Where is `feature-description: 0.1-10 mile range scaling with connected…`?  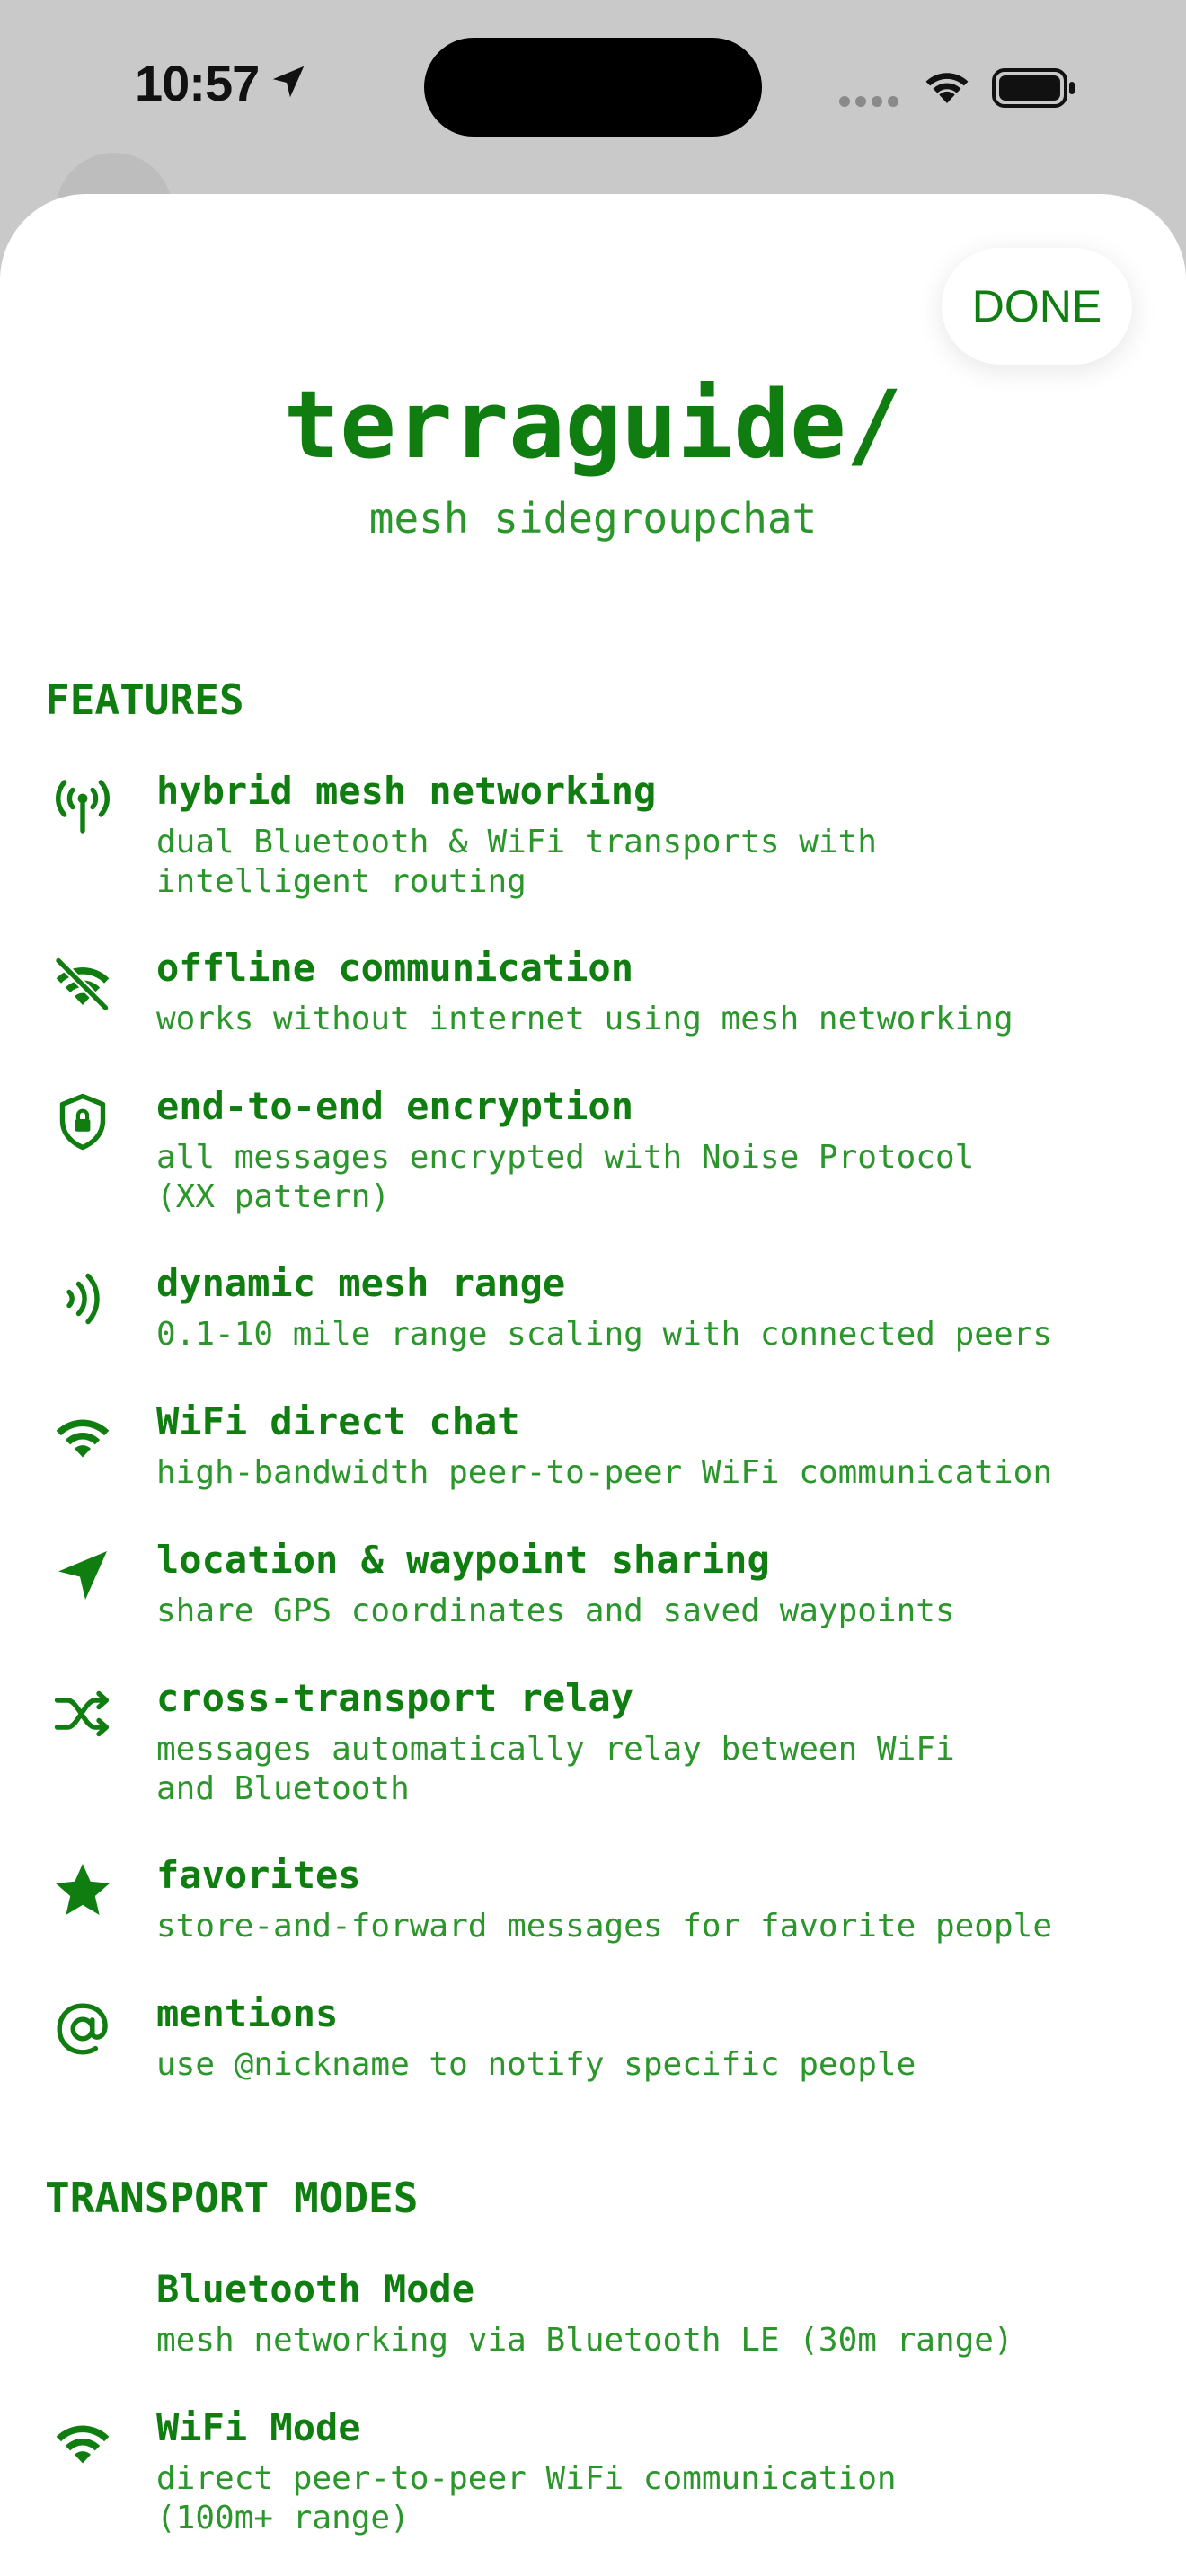 feature-description: 0.1-10 mile range scaling with connected… is located at coordinates (604, 1334).